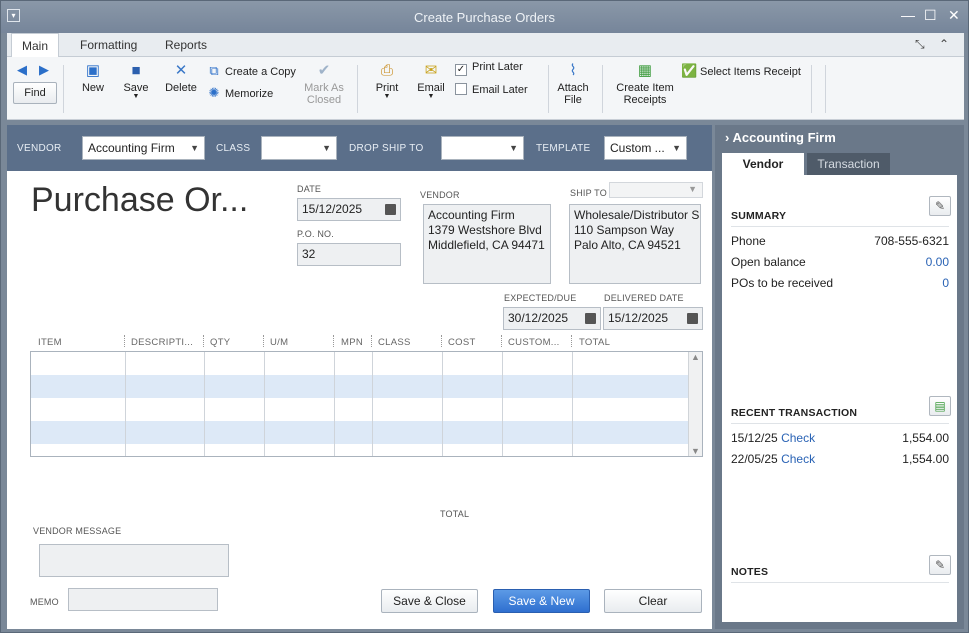  I want to click on recent-transaction-row: 15/12/25 Check 1,554.00, so click(840, 438).